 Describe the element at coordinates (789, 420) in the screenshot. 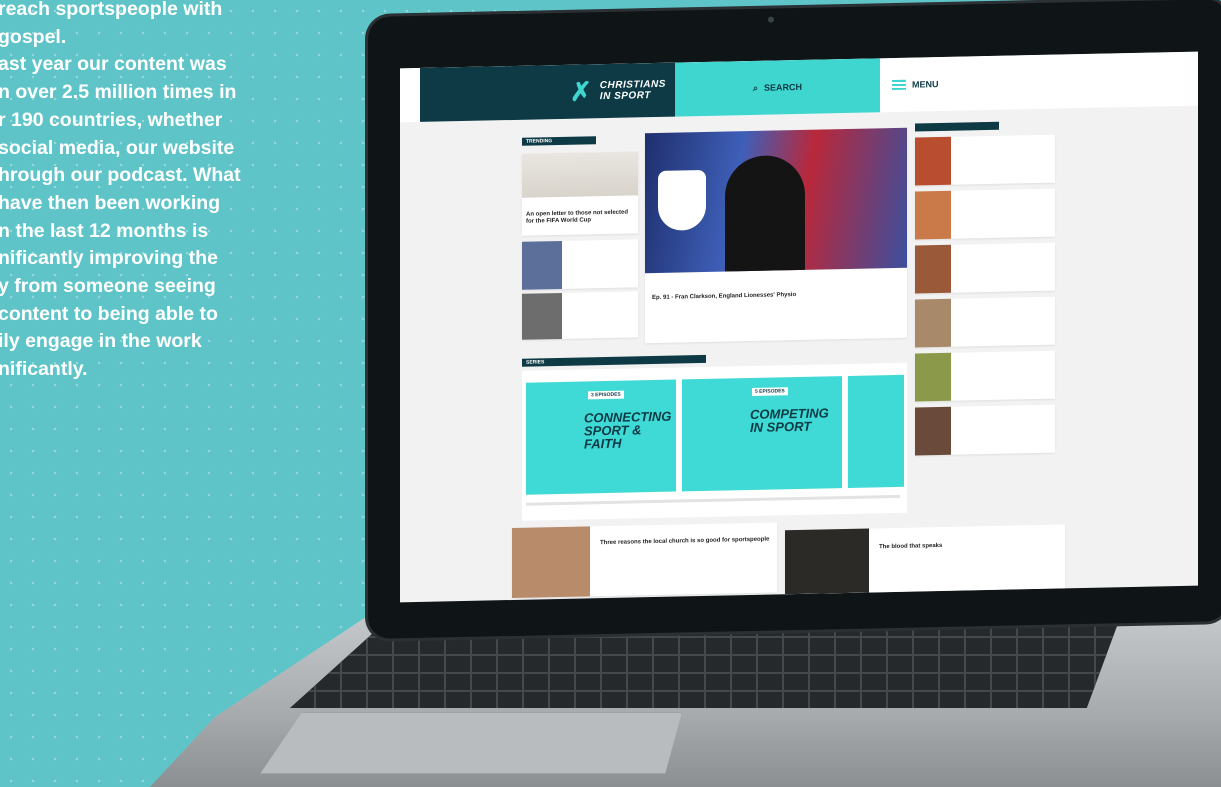

I see `series-tile-title: COMPETING IN SPORT` at that location.